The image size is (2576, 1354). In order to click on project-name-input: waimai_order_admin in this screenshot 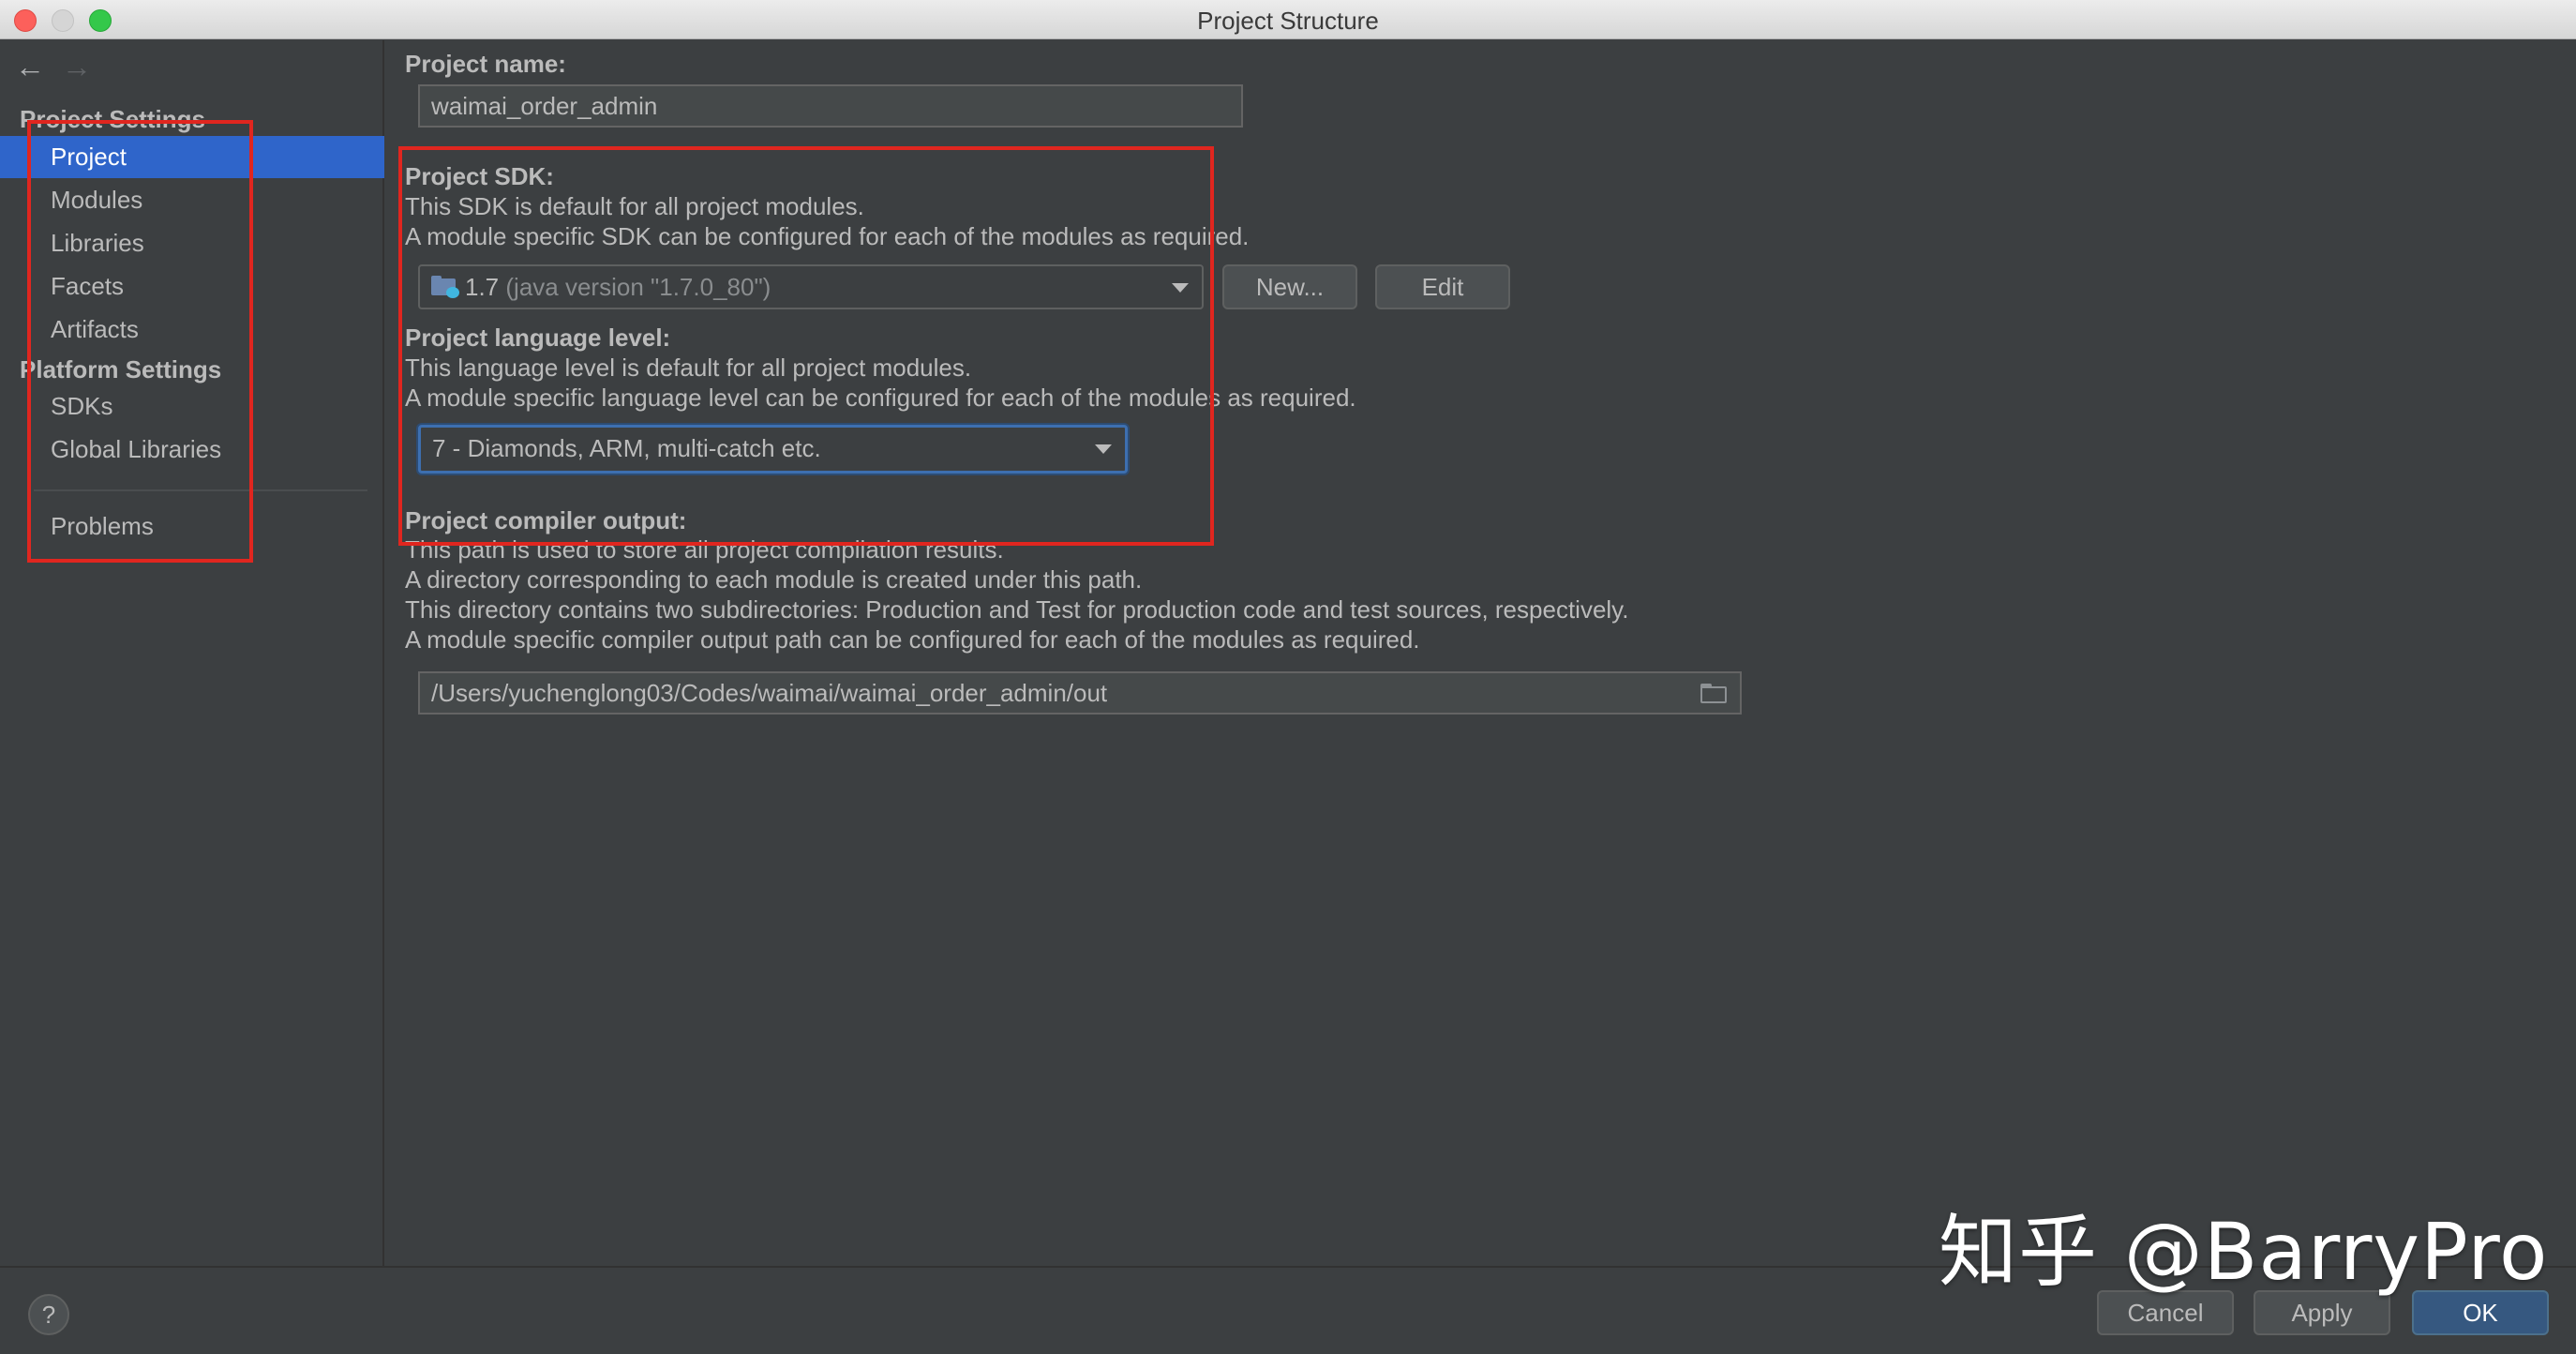, I will do `click(831, 106)`.